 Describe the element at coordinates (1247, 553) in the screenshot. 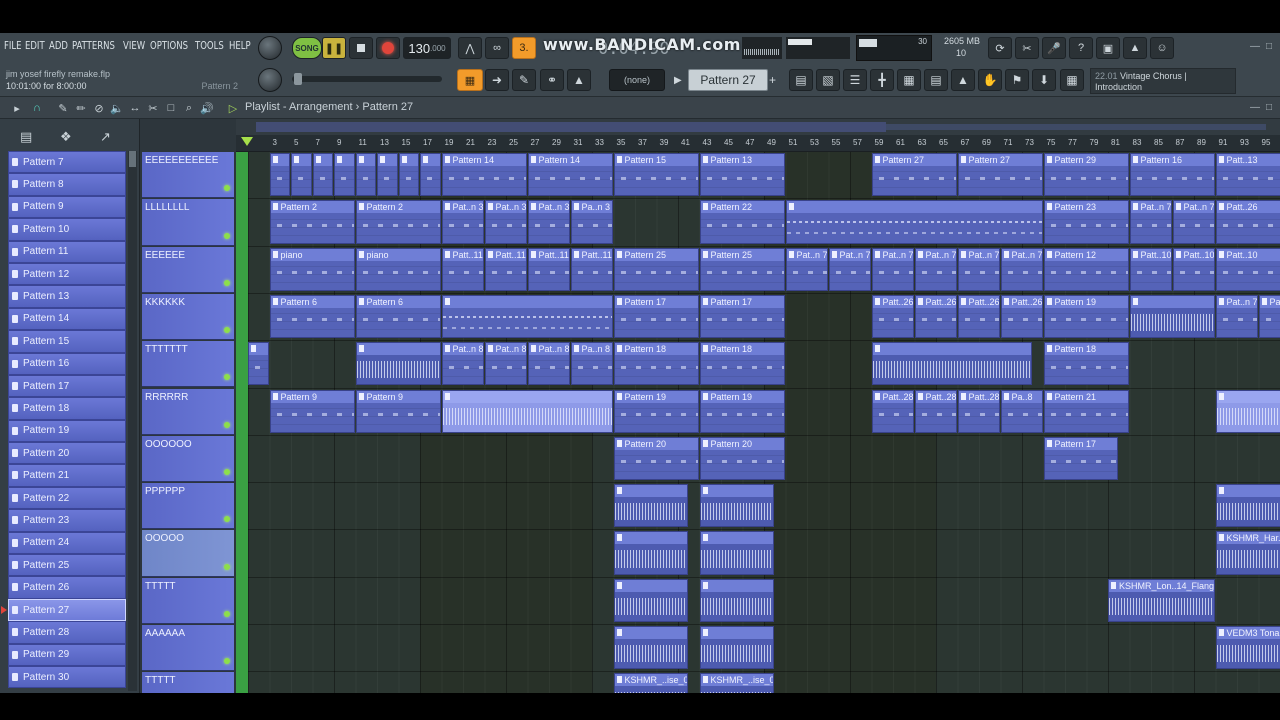

I see `clip: KSHMR_Har..tch #2` at that location.